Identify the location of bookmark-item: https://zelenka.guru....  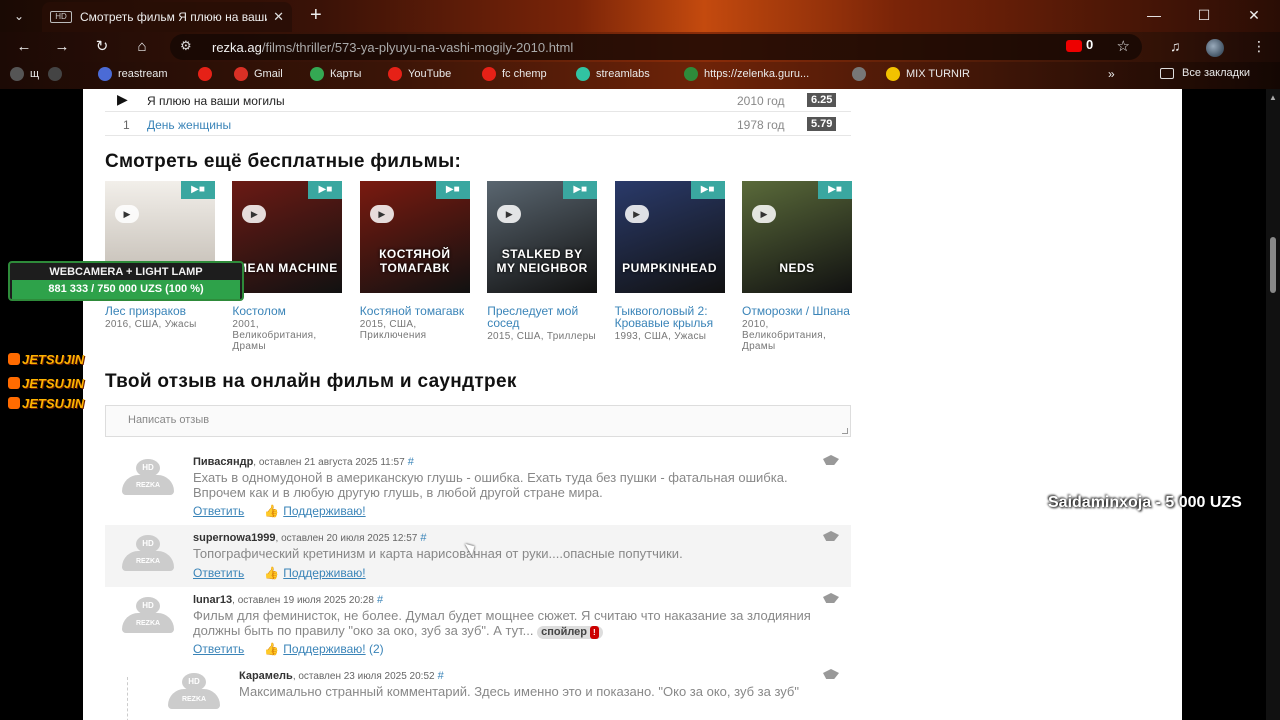
(746, 74).